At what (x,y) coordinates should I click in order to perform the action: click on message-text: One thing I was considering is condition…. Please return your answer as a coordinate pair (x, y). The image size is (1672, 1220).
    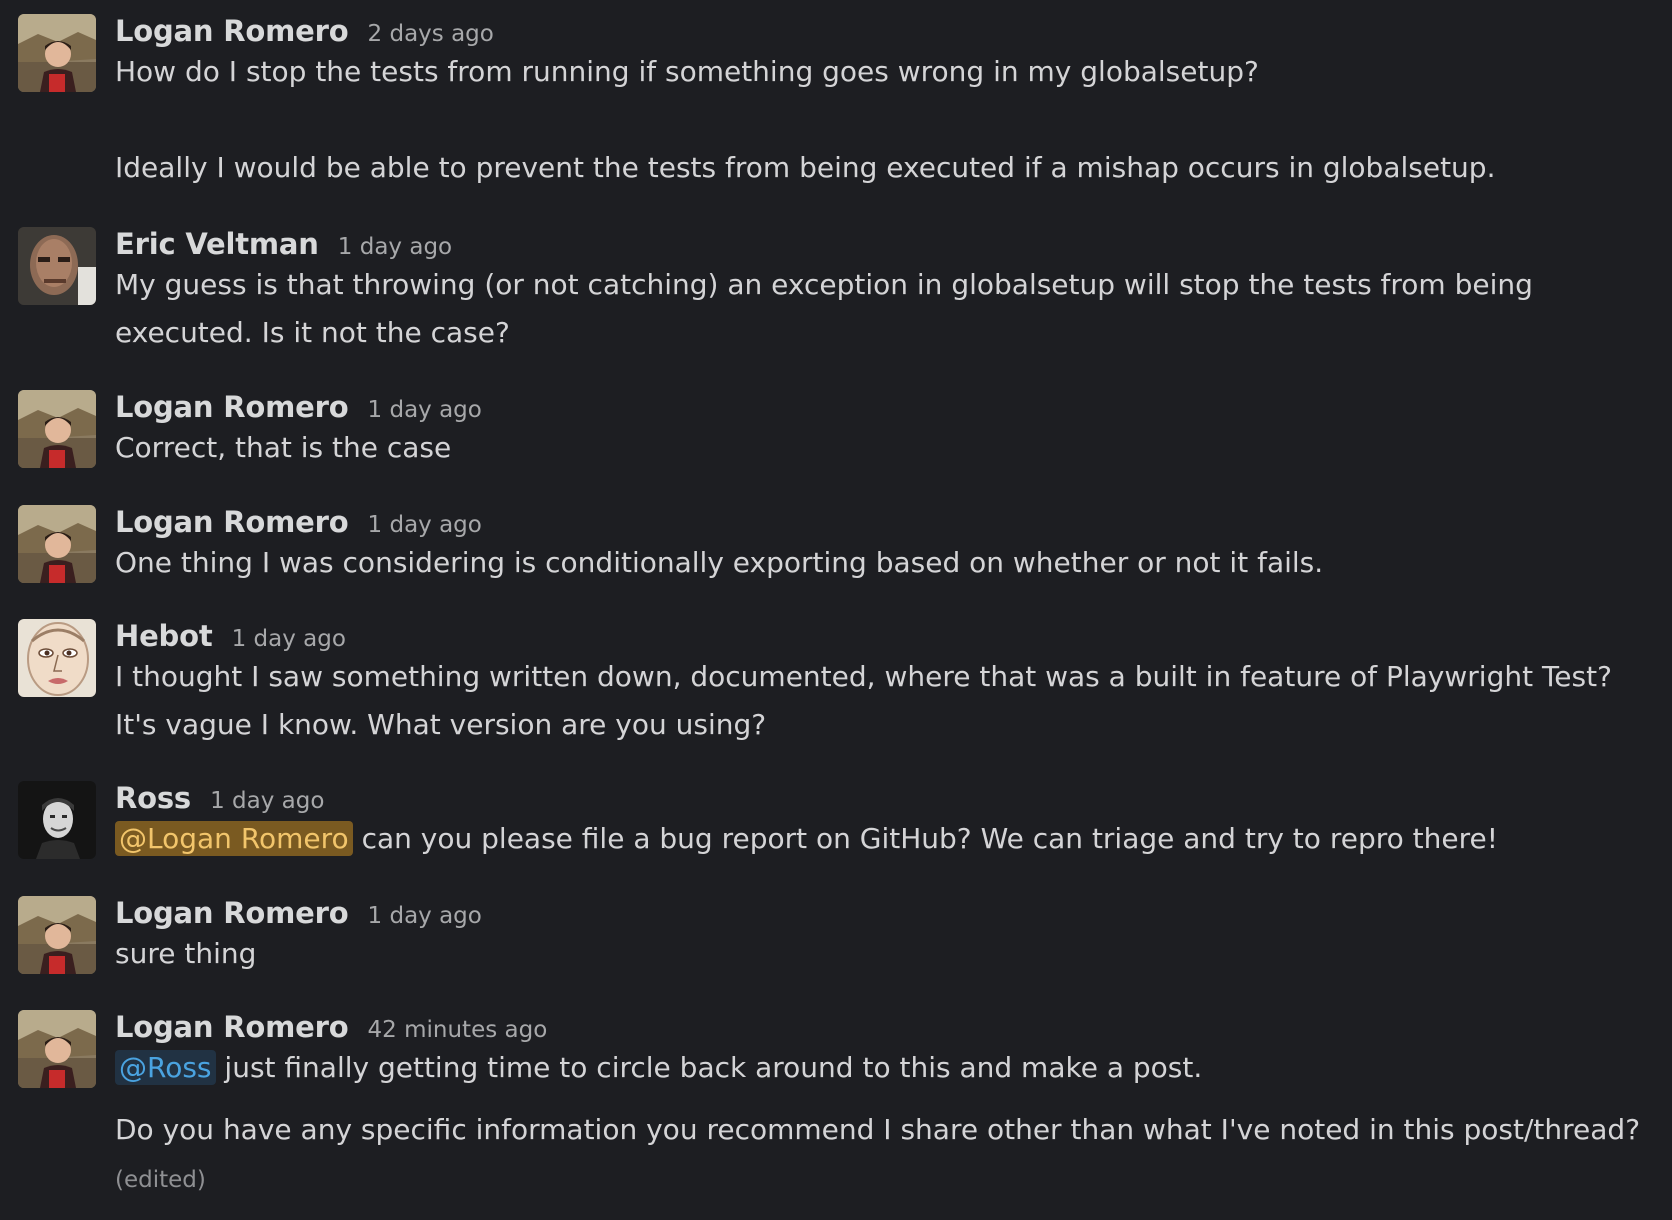
    Looking at the image, I should click on (719, 562).